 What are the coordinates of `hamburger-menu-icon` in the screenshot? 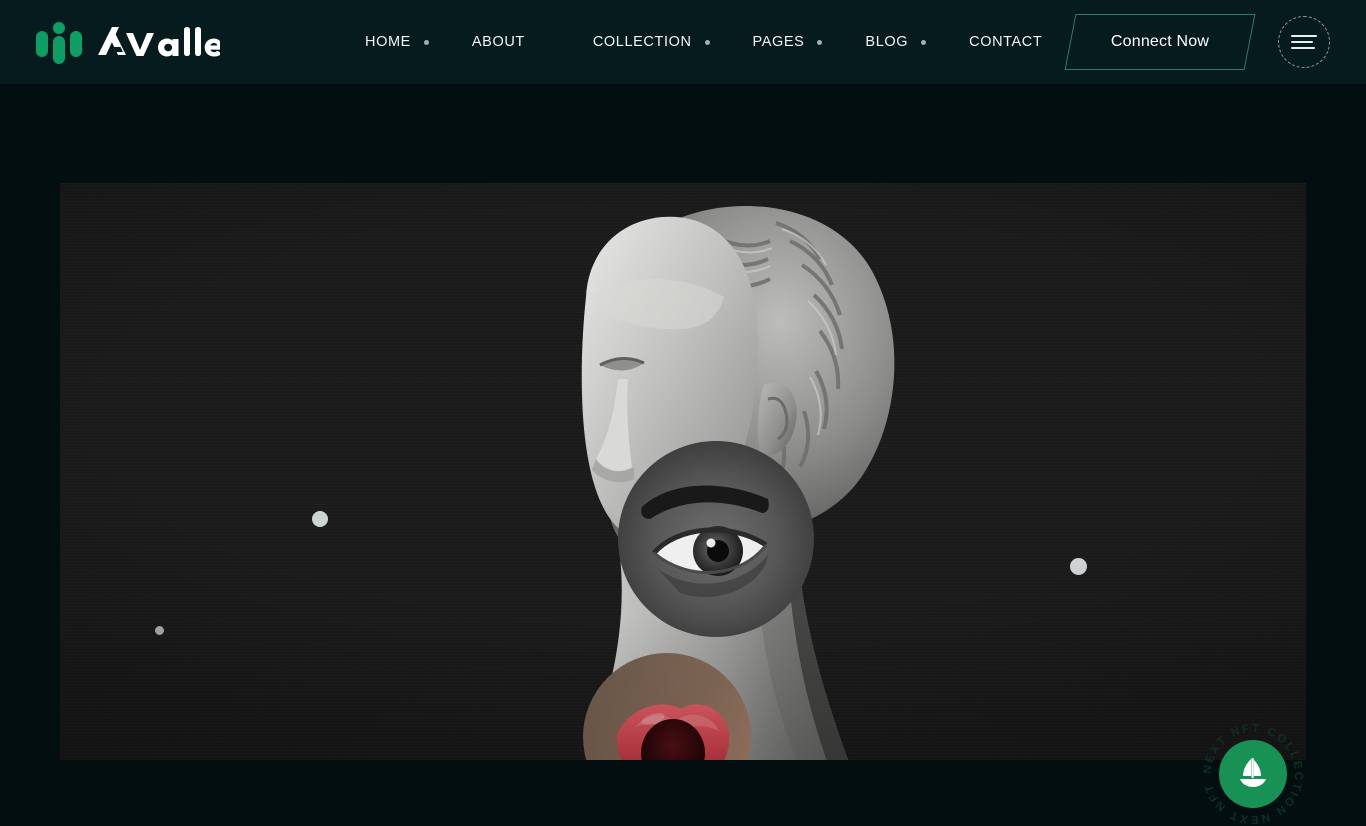 It's located at (1304, 42).